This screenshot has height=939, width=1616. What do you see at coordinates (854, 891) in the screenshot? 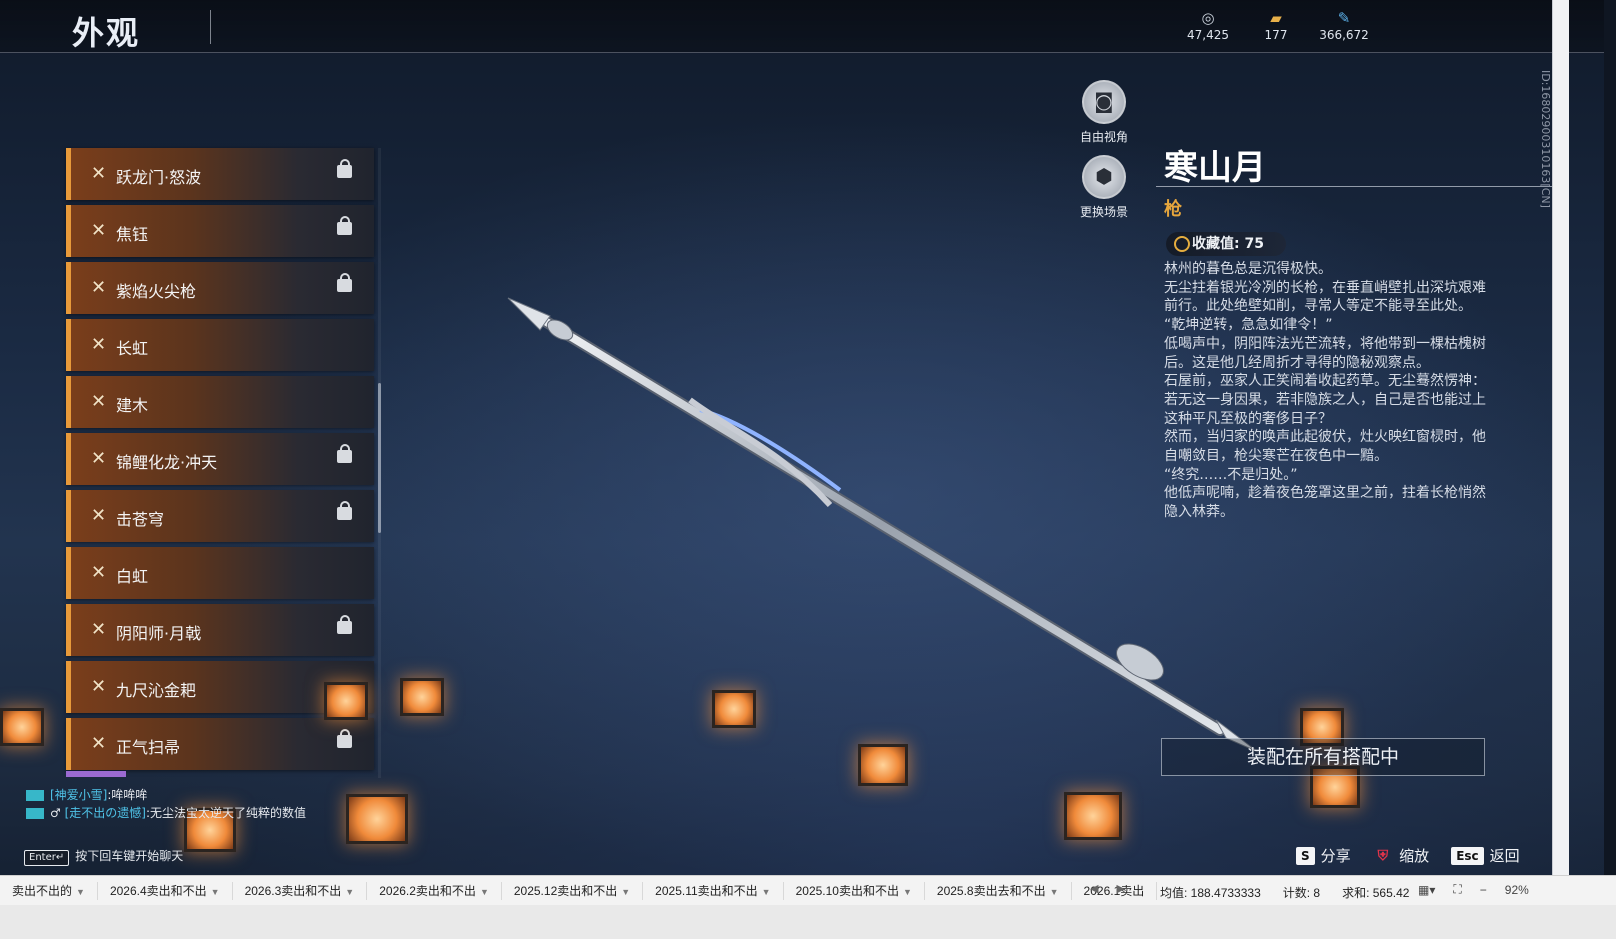
I see `sheet-tab: 2025.10卖出和不出 ▼` at bounding box center [854, 891].